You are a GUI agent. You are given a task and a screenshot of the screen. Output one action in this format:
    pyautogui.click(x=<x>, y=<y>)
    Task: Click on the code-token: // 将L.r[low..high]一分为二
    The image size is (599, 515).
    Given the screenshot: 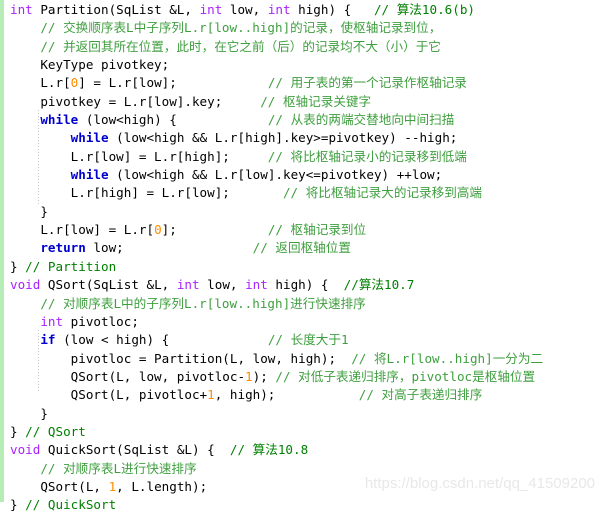 What is the action you would take?
    pyautogui.click(x=447, y=358)
    